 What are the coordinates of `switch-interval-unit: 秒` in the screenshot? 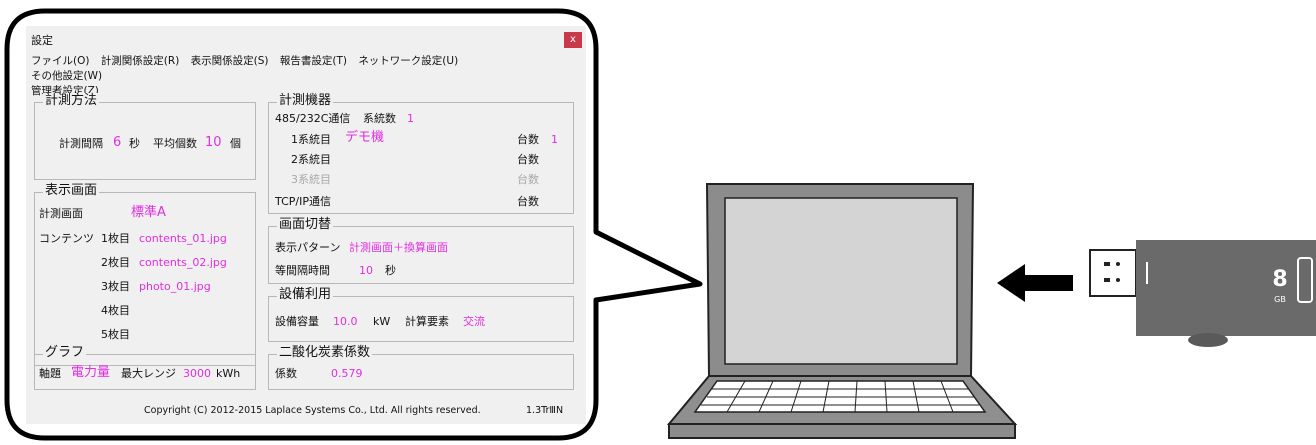 It's located at (390, 270).